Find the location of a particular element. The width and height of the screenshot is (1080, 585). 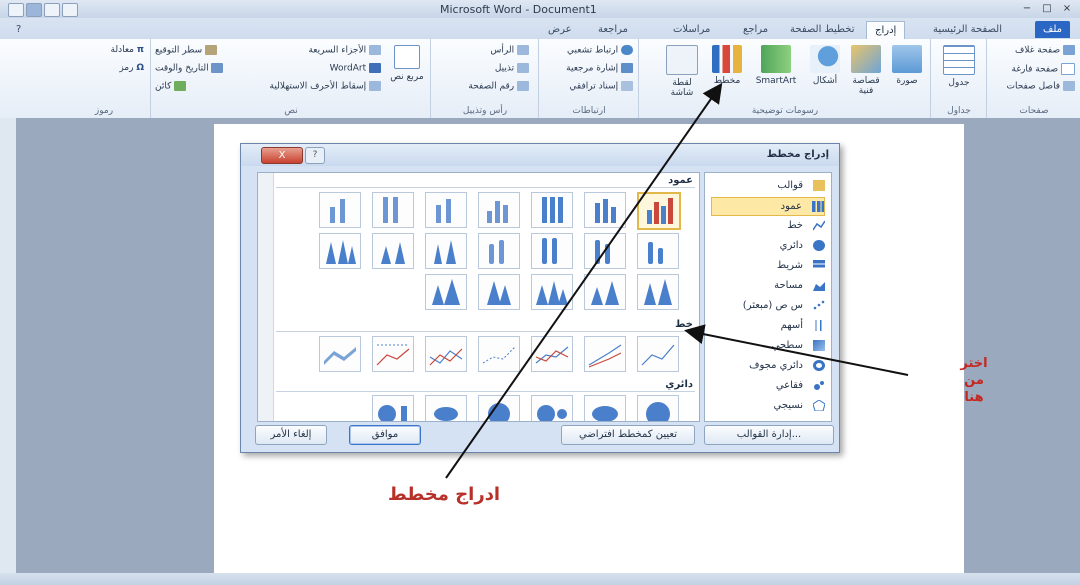

annotation-choose-here: اختر من هنا is located at coordinates (974, 380).